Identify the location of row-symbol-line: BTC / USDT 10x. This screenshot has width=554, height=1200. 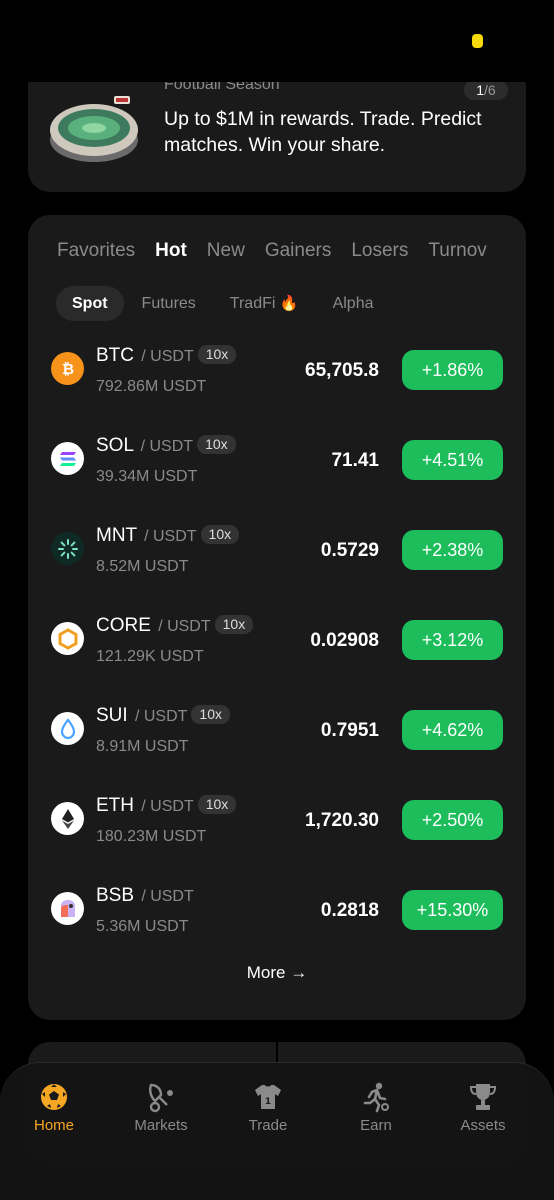
(166, 356).